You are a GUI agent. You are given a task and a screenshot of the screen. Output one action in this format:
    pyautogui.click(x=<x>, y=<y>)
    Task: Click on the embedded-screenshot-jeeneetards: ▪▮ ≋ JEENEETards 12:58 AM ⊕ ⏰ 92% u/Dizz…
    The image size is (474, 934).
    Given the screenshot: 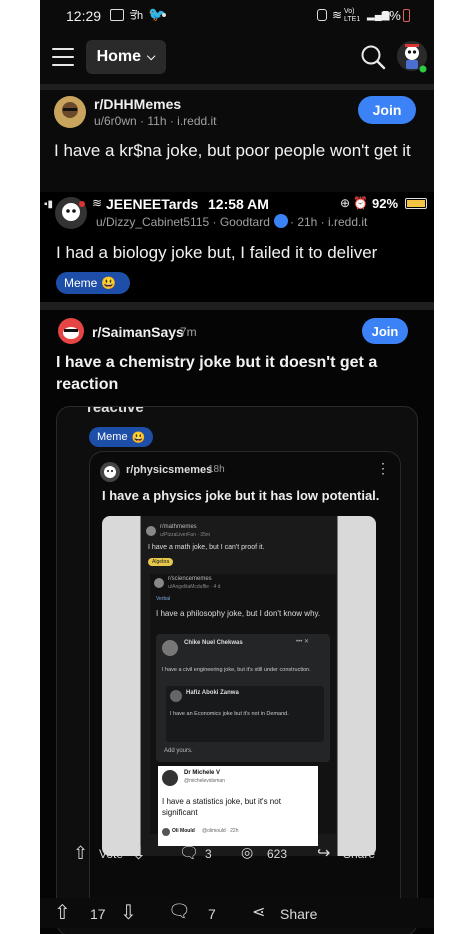 What is the action you would take?
    pyautogui.click(x=237, y=247)
    